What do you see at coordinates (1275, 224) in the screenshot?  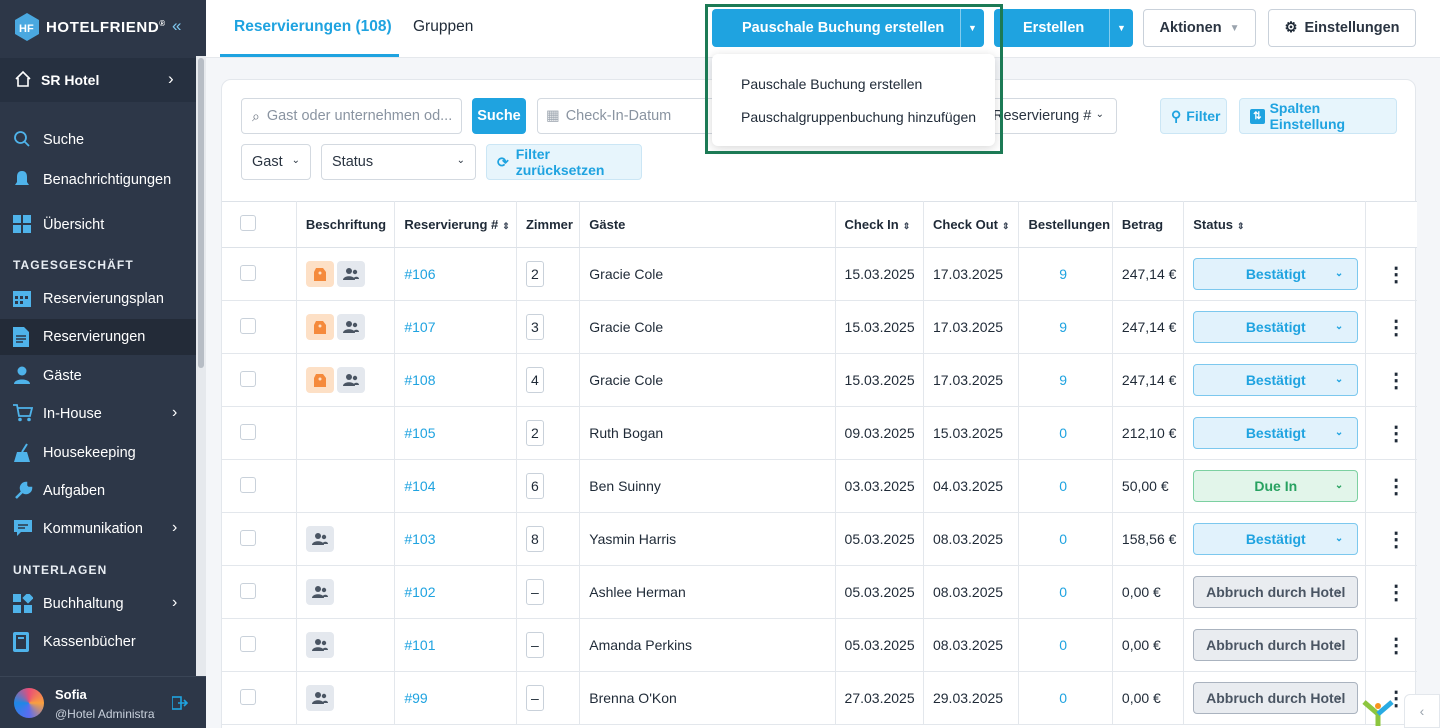 I see `column-header-sortable: Status ⇕` at bounding box center [1275, 224].